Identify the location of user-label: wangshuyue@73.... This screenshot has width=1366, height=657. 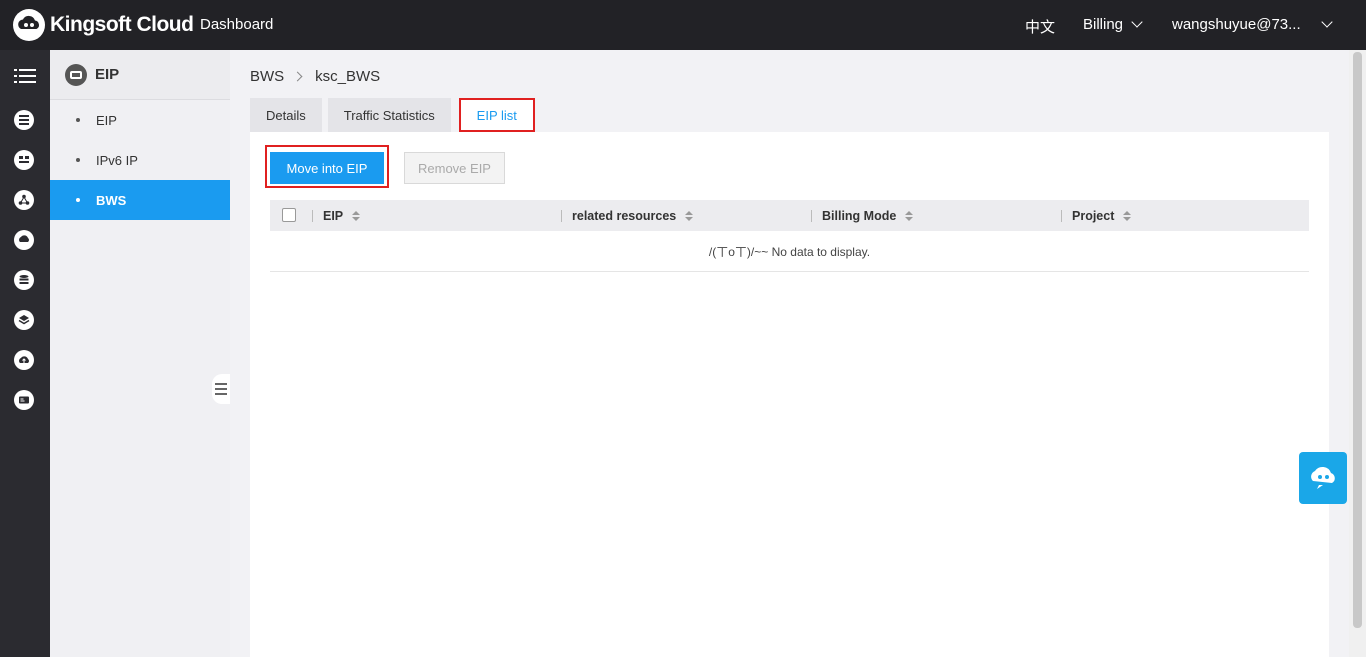
(1236, 24).